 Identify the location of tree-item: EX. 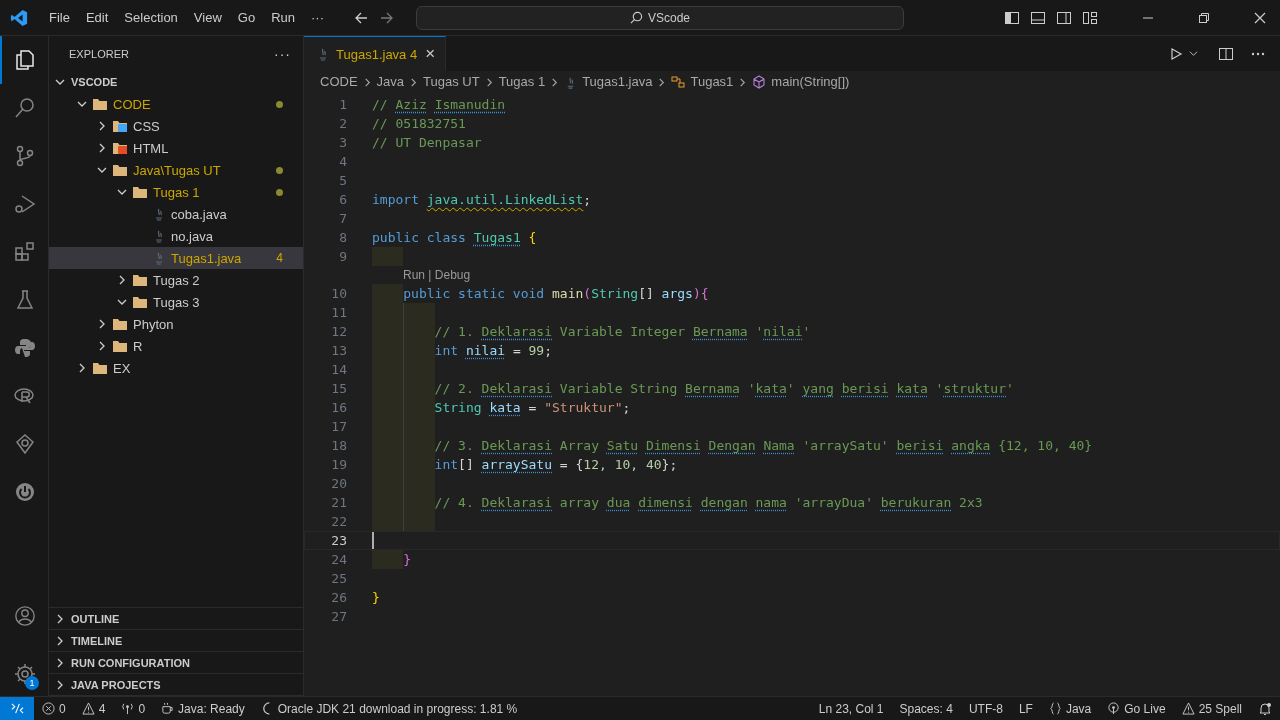
(176, 368).